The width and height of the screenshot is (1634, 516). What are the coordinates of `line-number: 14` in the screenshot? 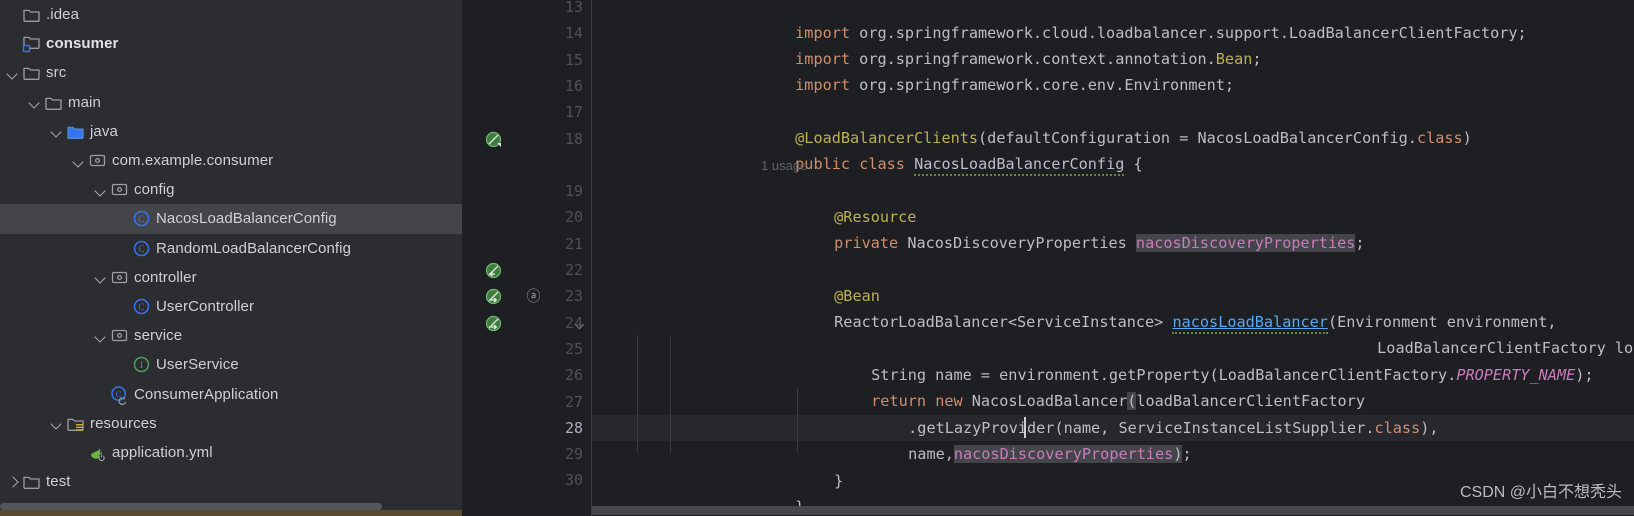 It's located at (527, 33).